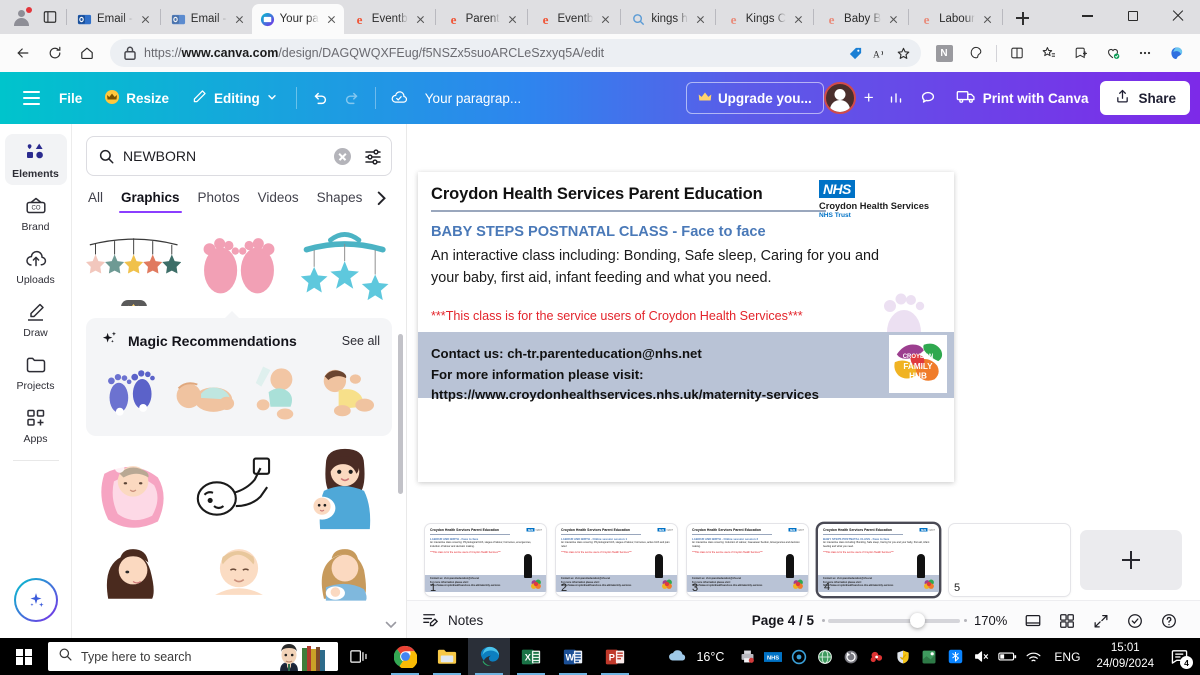  Describe the element at coordinates (55, 53) in the screenshot. I see `refresh-icon` at that location.